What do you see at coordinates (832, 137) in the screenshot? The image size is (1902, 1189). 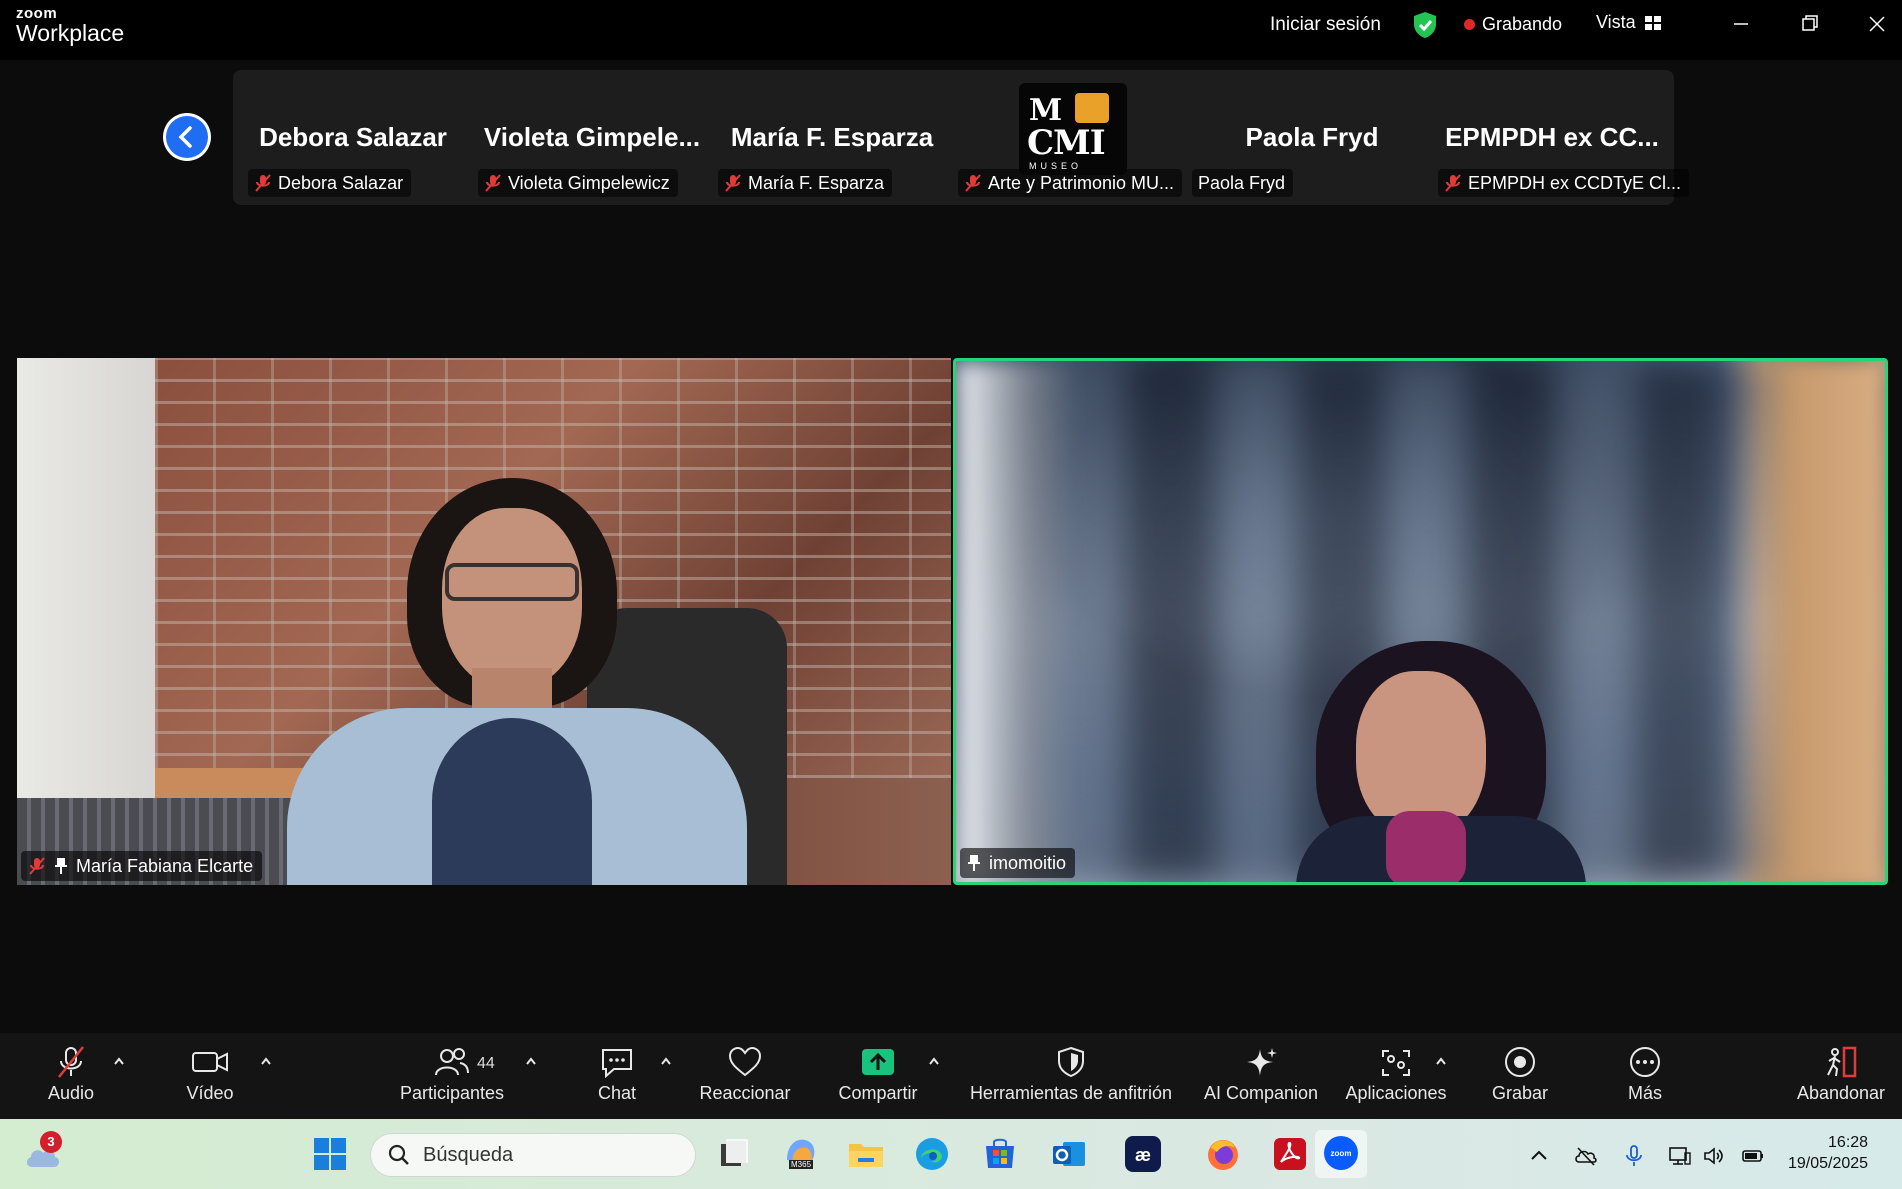 I see `participant-tile: María F. Esparza María F. Esparza` at bounding box center [832, 137].